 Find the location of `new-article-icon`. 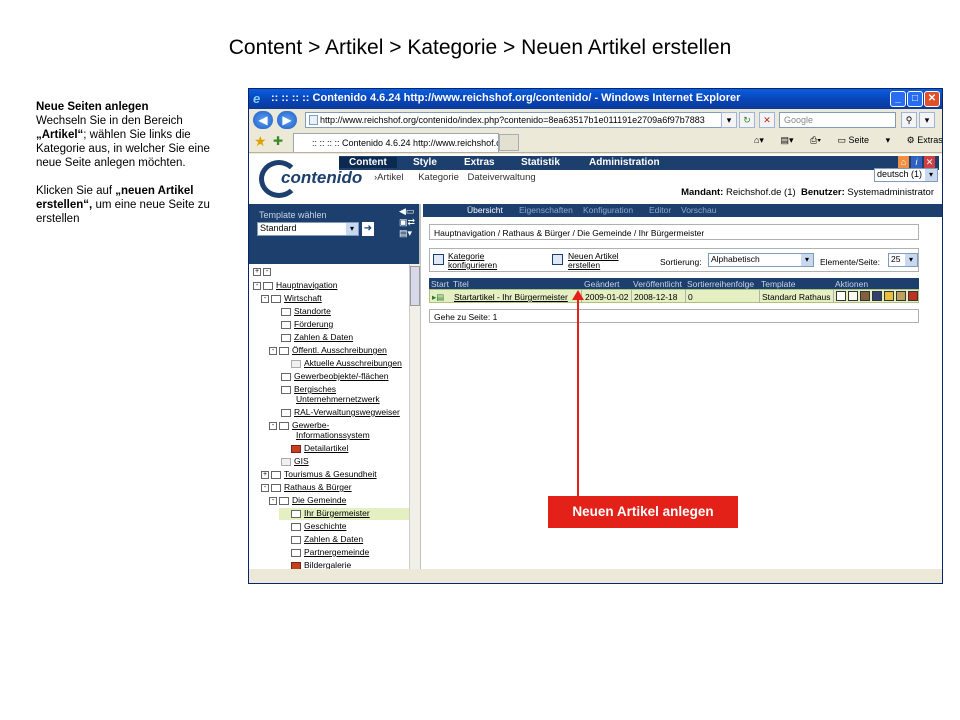

new-article-icon is located at coordinates (557, 259).